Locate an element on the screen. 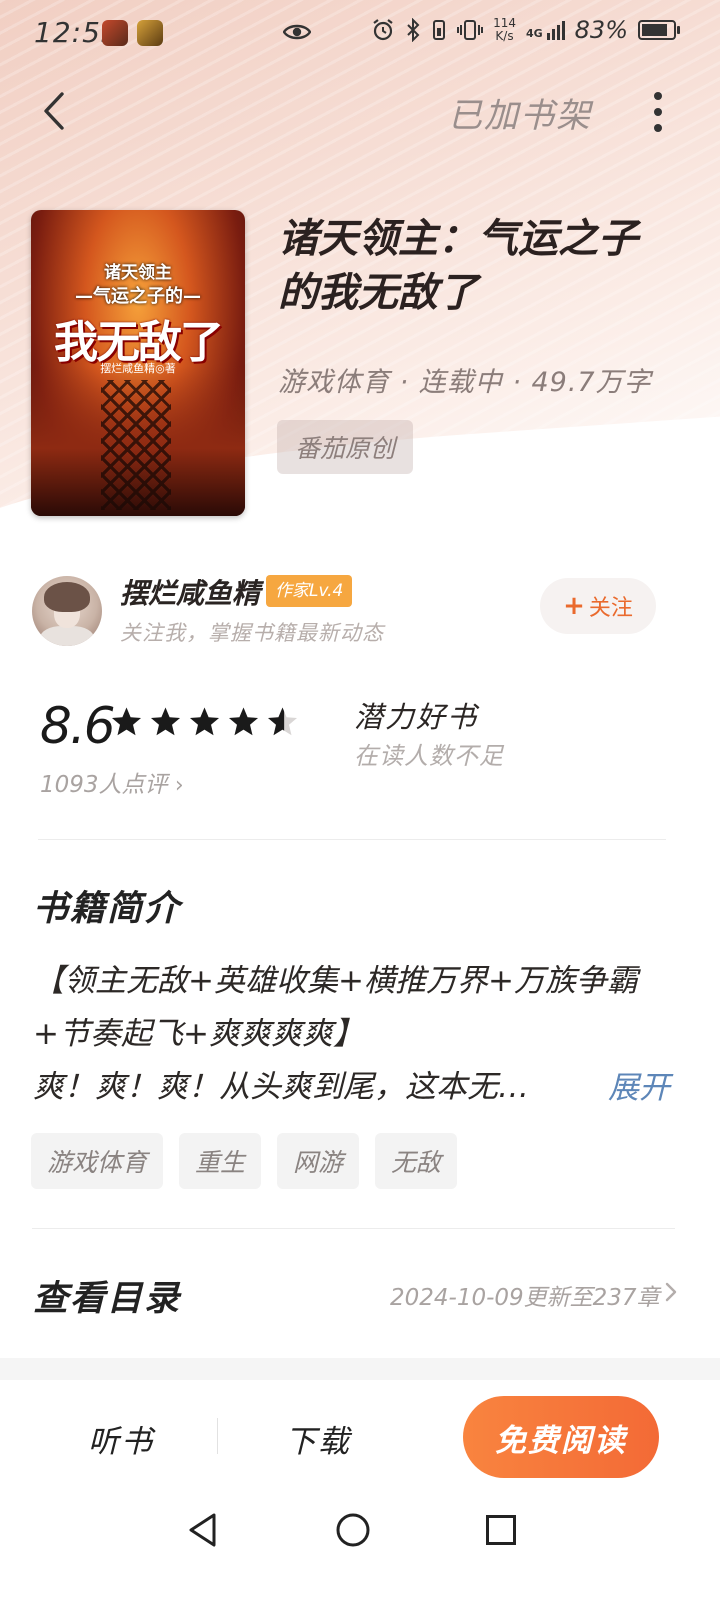  tag-item: 网游 is located at coordinates (318, 1161).